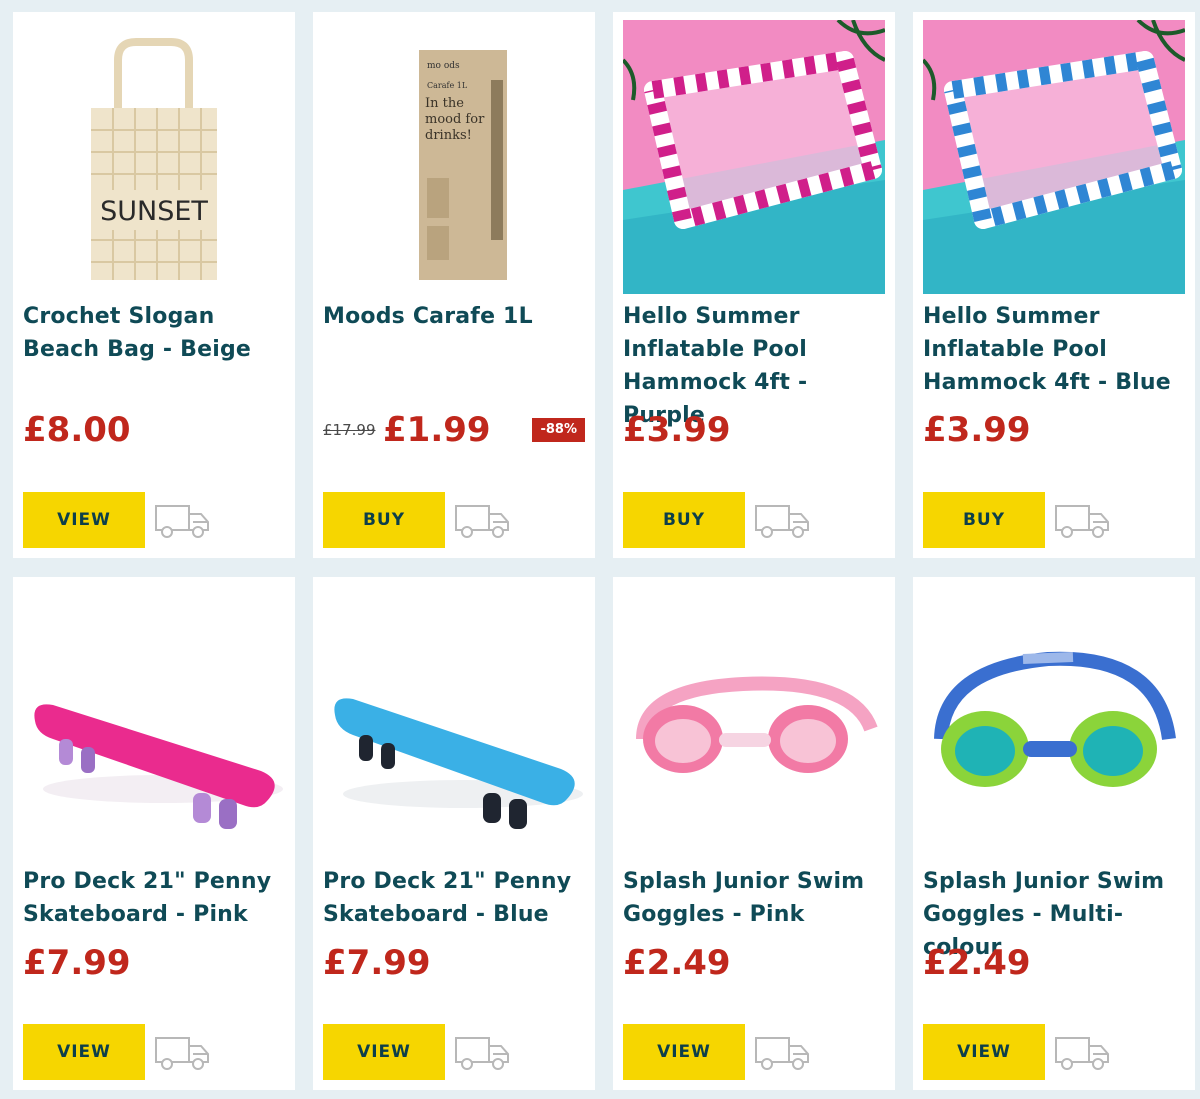  Describe the element at coordinates (454, 723) in the screenshot. I see `product-image-skateboard-blue` at that location.